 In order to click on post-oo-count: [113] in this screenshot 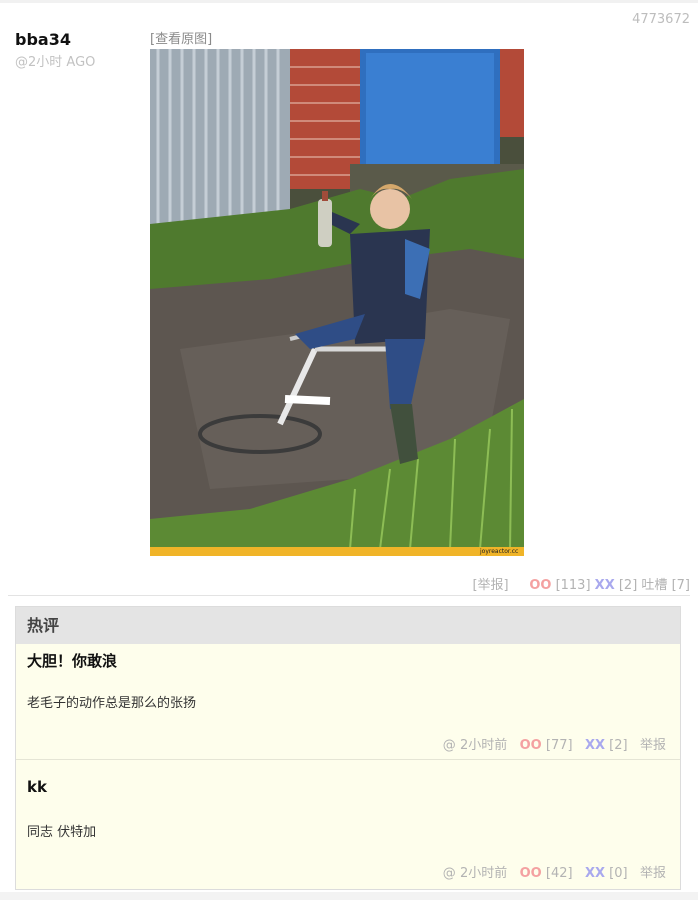, I will do `click(573, 585)`.